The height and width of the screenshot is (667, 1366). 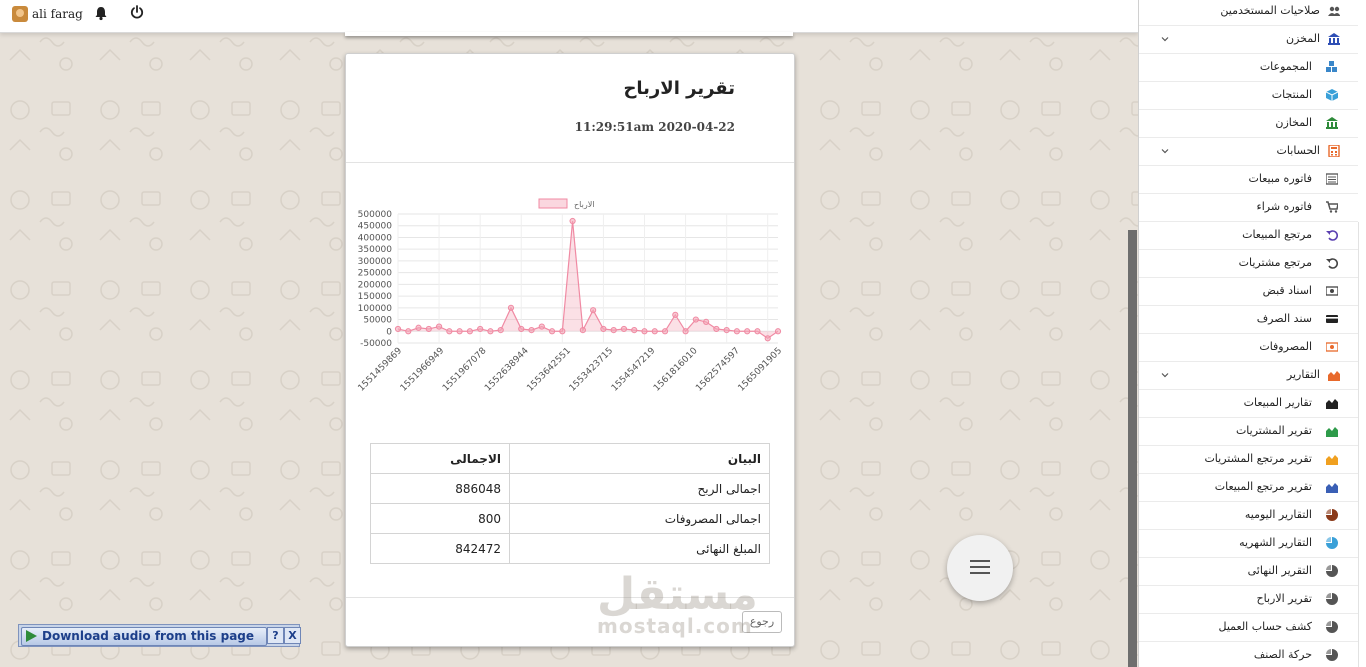 What do you see at coordinates (1280, 178) in the screenshot?
I see `sidebar-item-label: فاتوره مبيعات` at bounding box center [1280, 178].